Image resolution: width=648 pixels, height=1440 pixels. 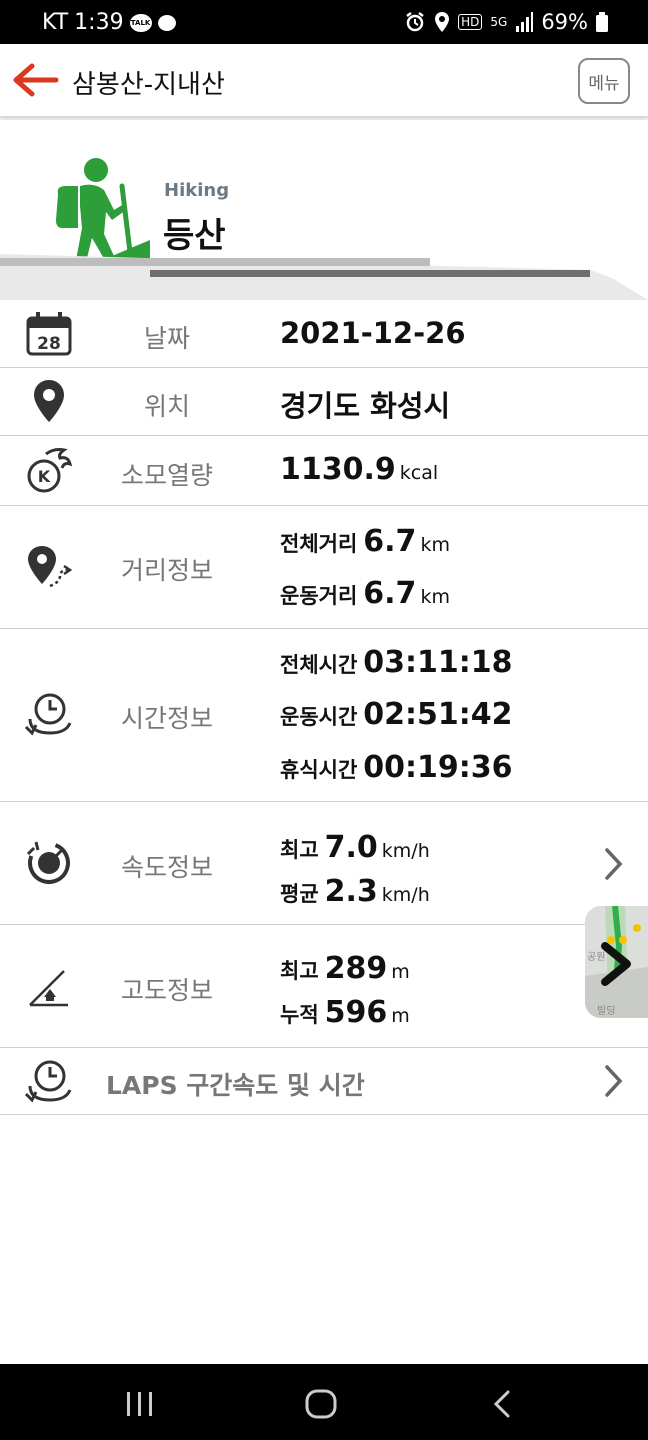 I want to click on recent-apps-icon, so click(x=140, y=1404).